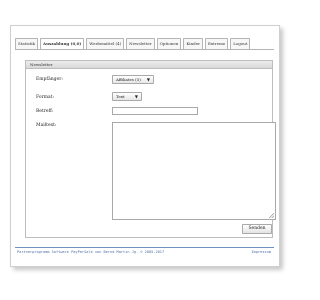 The width and height of the screenshot is (320, 300). Describe the element at coordinates (257, 229) in the screenshot. I see `send-button: Senden` at that location.